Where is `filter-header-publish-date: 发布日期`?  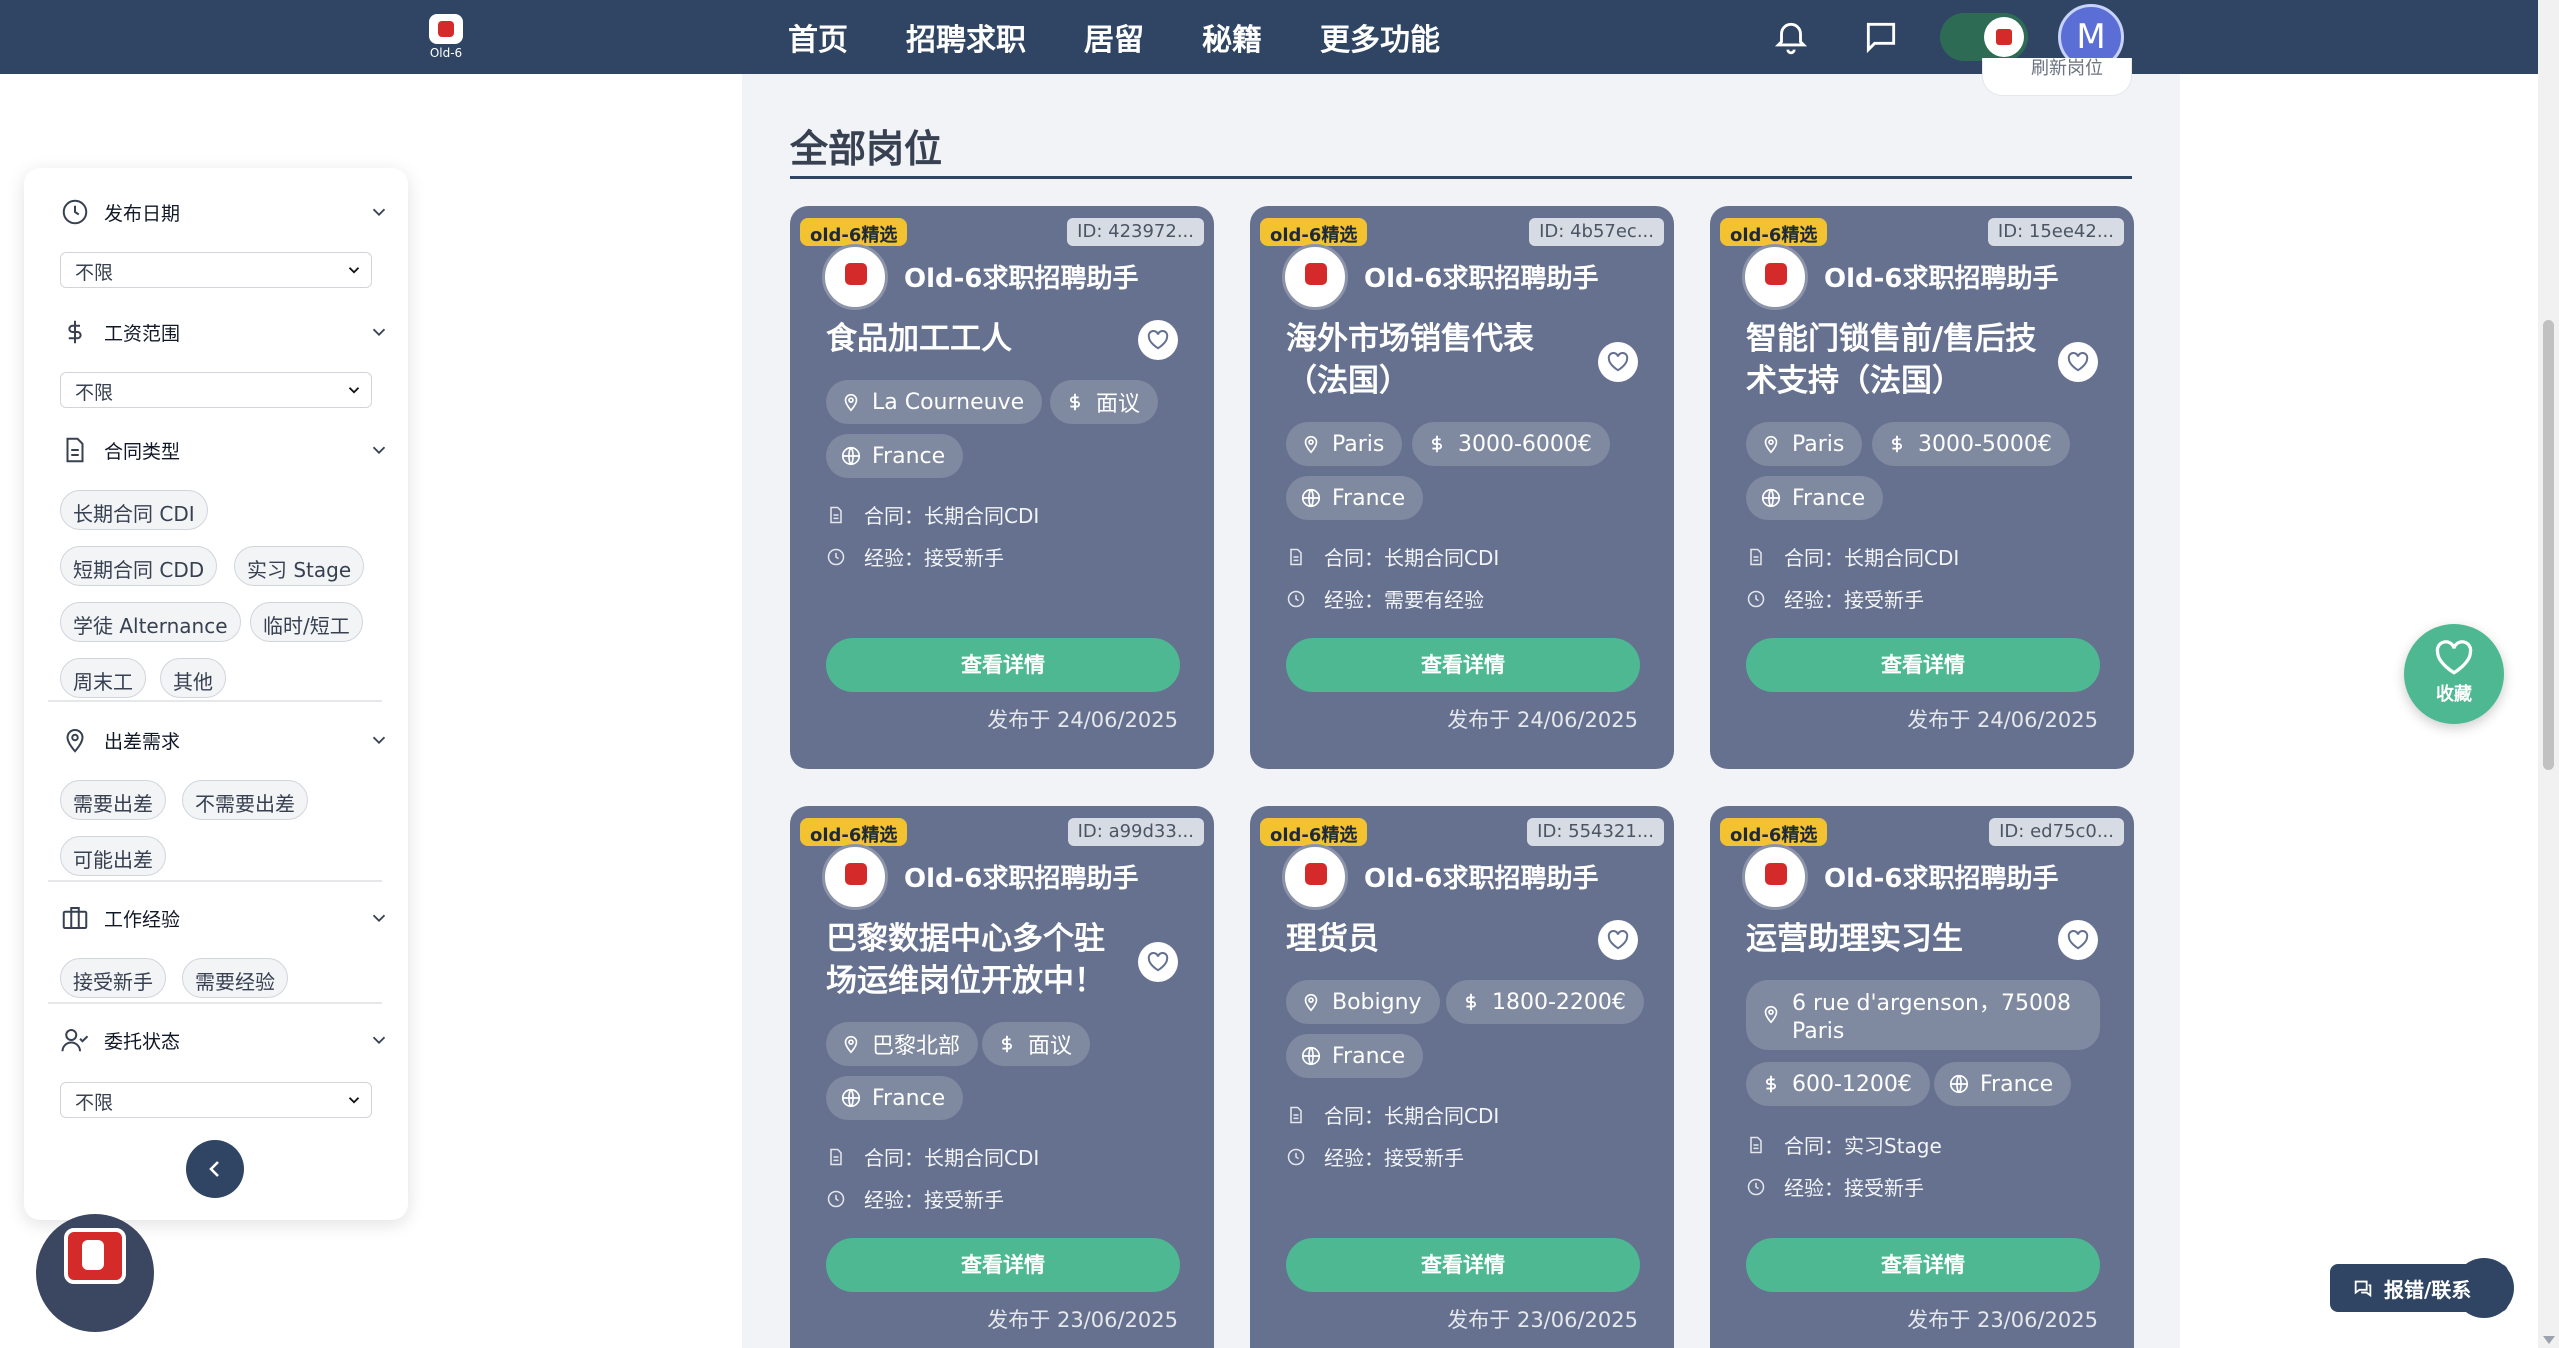
filter-header-publish-date: 发布日期 is located at coordinates (225, 212).